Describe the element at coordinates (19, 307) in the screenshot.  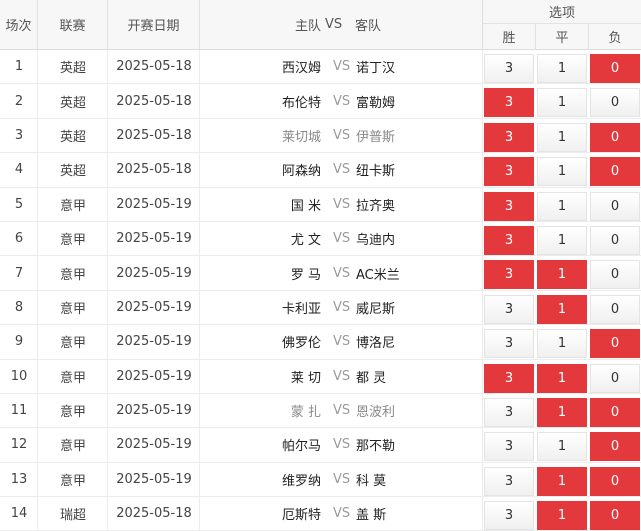
I see `match-number: 8` at that location.